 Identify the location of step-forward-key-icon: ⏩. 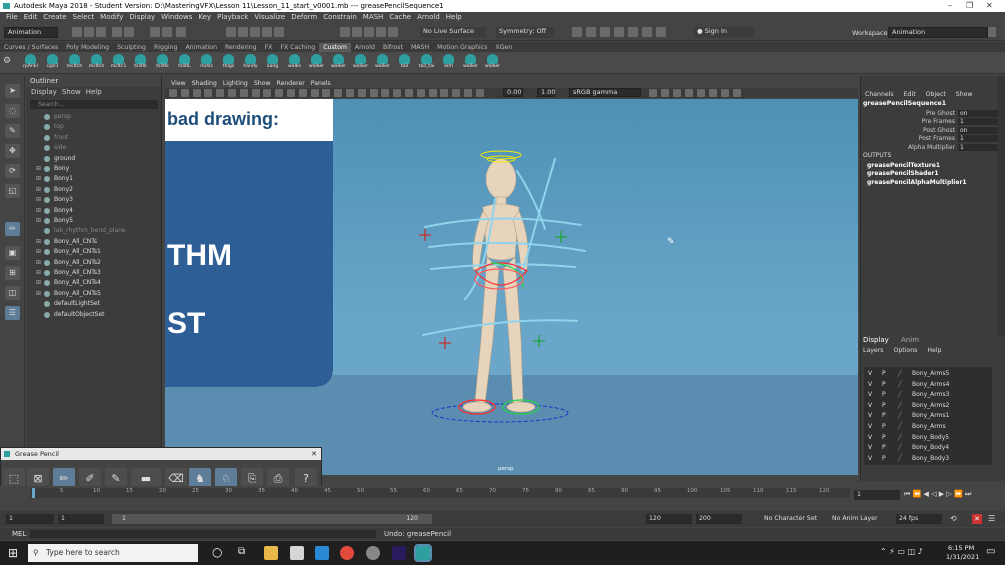
(958, 494).